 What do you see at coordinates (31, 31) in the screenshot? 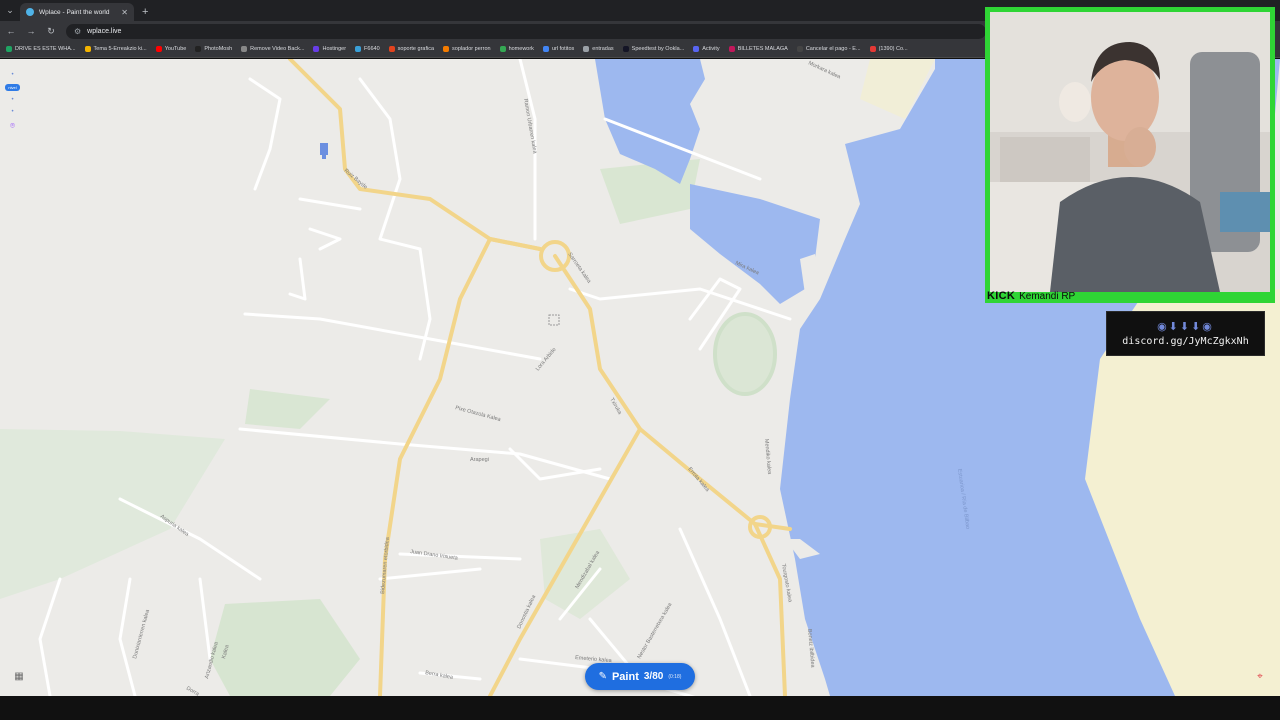
I see `forward-icon: →` at bounding box center [31, 31].